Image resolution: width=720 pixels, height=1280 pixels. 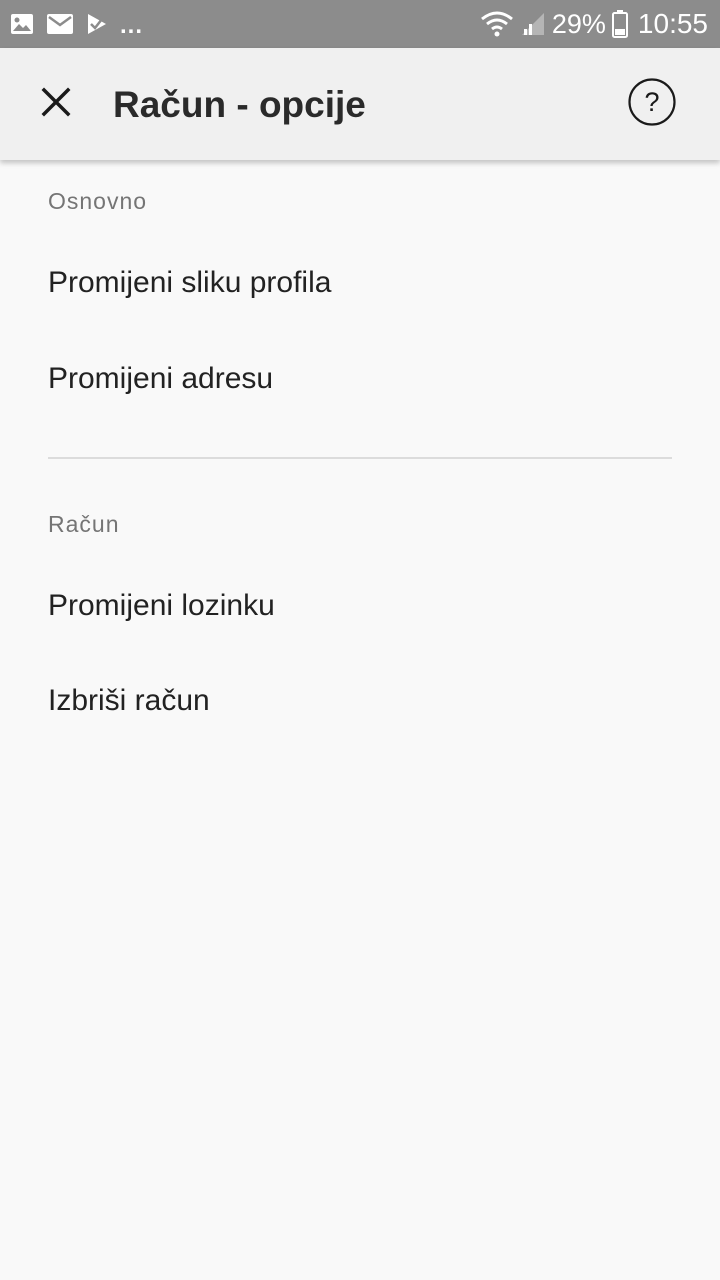 I want to click on page-title: Račun - opcije, so click(x=239, y=104).